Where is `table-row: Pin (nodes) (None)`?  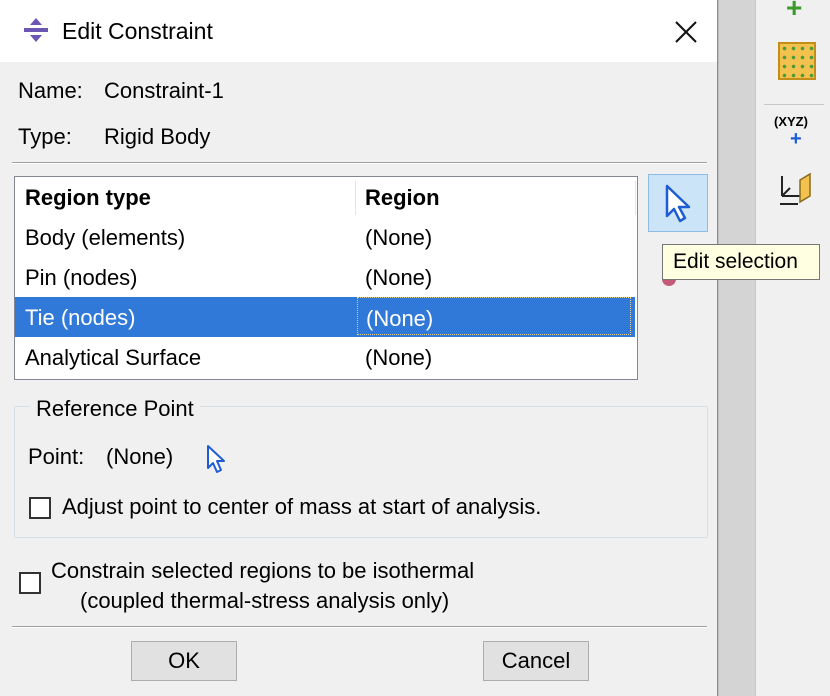 table-row: Pin (nodes) (None) is located at coordinates (325, 277).